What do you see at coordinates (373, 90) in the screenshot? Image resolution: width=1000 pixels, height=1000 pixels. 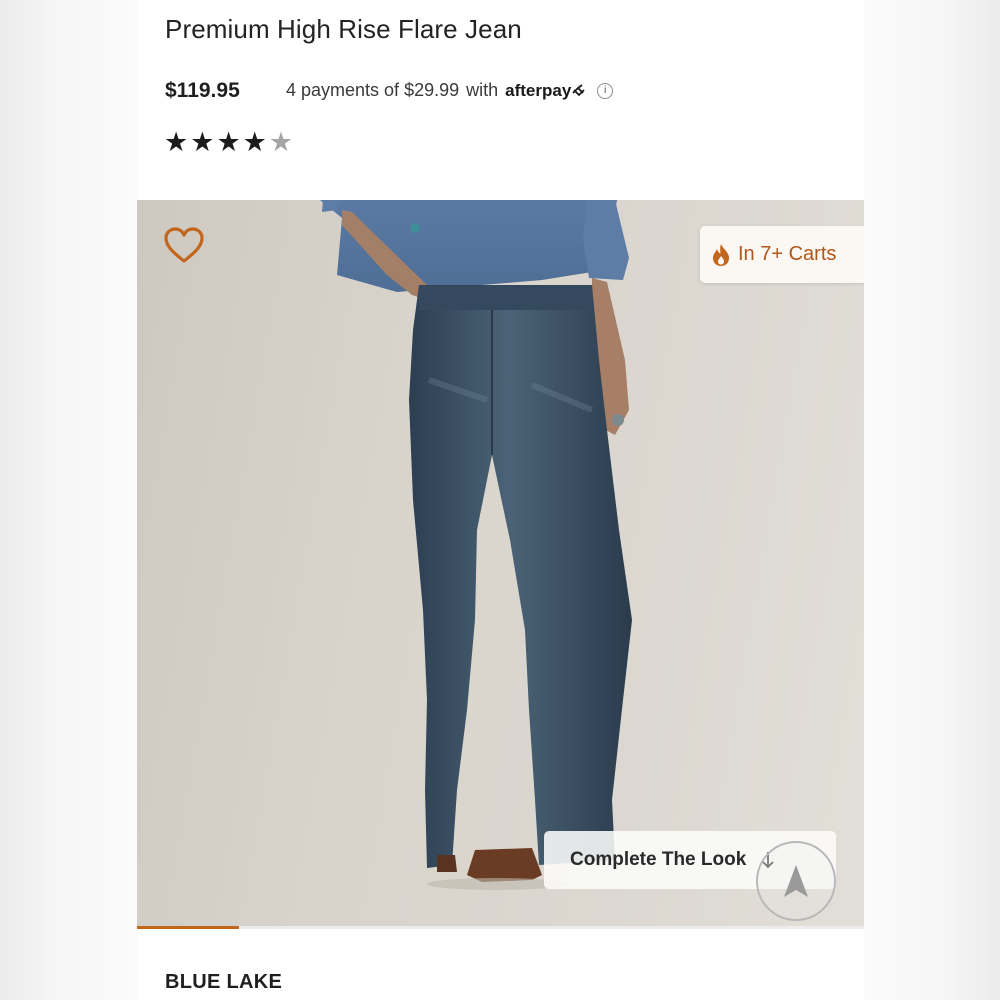 I see `installments-text: 4 payments of $29.99` at bounding box center [373, 90].